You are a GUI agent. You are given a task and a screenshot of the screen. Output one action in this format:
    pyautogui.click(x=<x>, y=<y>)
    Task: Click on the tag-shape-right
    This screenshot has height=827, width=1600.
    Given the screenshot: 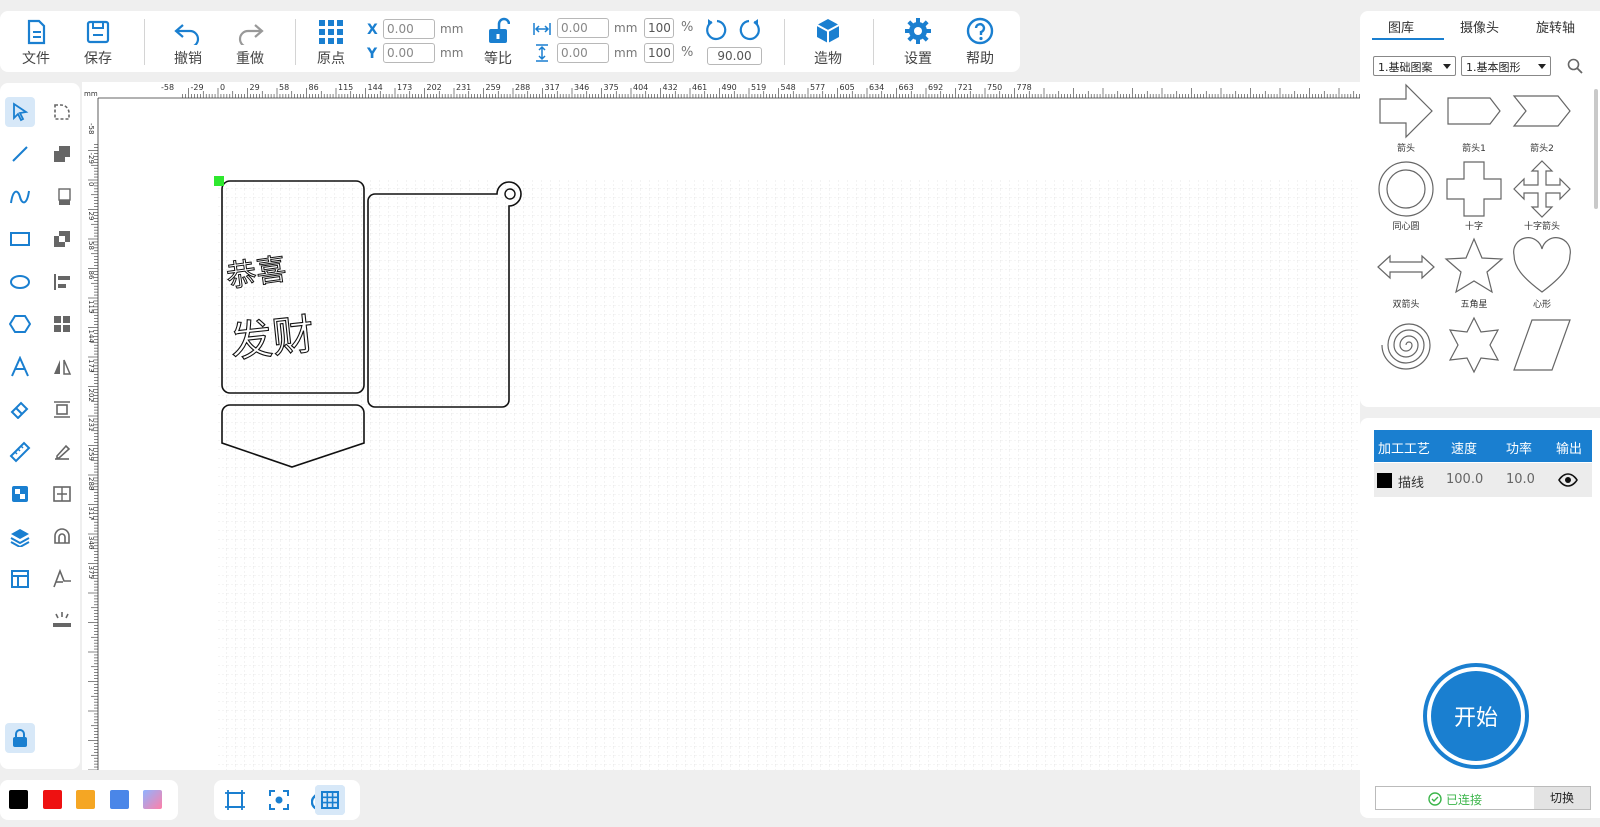 What is the action you would take?
    pyautogui.click(x=444, y=294)
    